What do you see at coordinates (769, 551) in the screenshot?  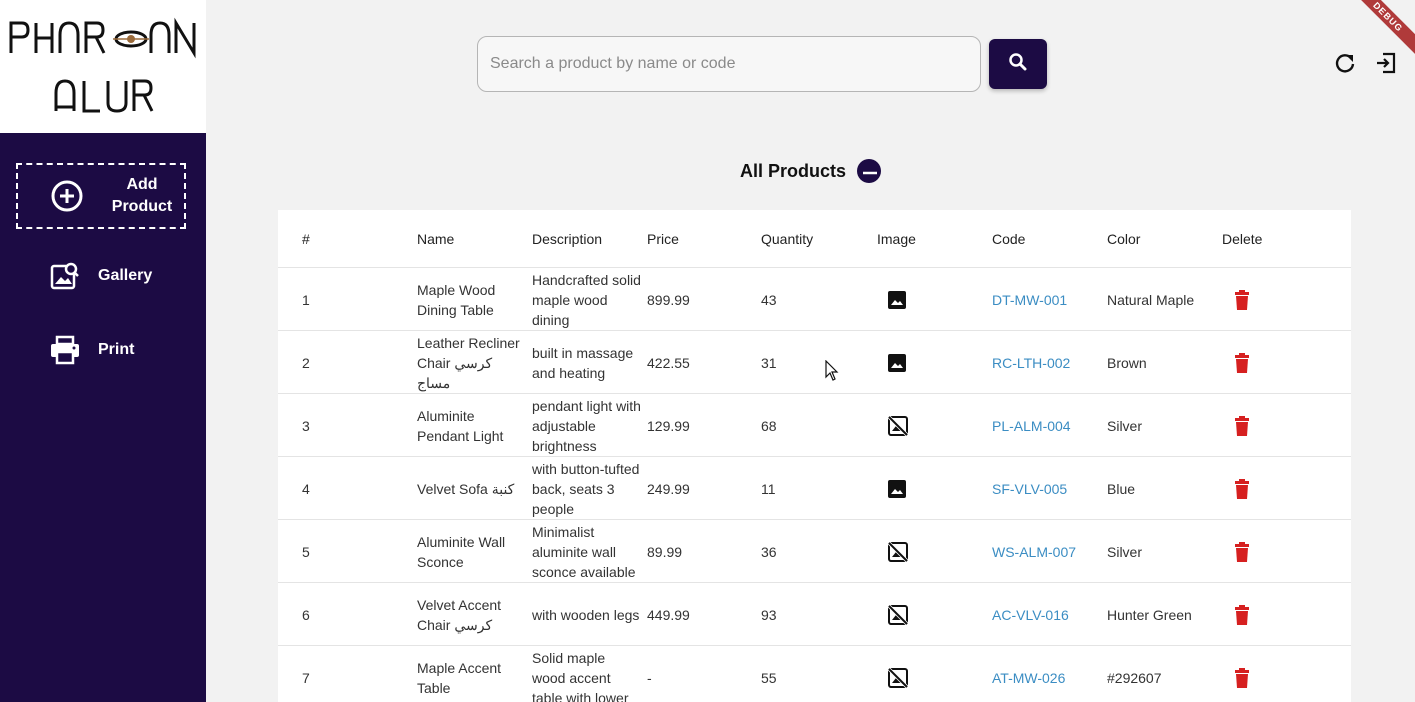 I see `product-quantity: 36` at bounding box center [769, 551].